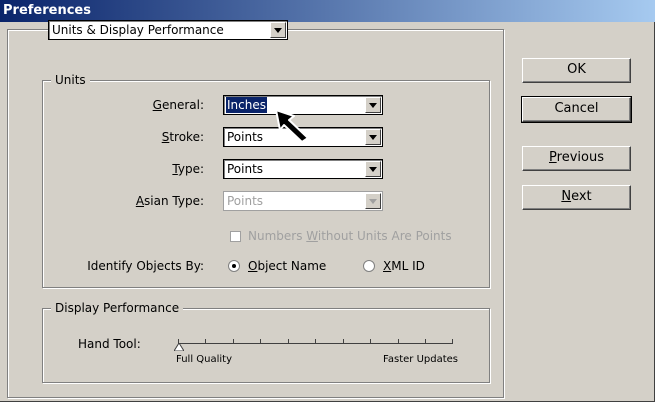 The width and height of the screenshot is (655, 402). I want to click on object-name-radio, so click(234, 266).